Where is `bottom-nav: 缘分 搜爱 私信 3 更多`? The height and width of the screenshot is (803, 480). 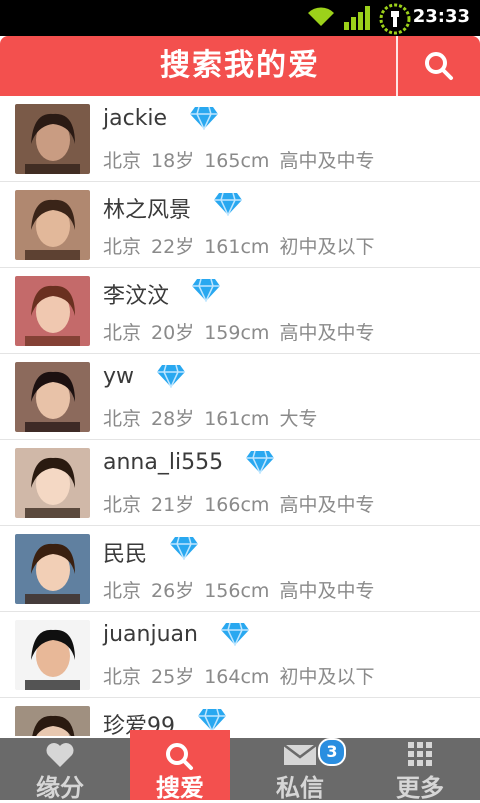
bottom-nav: 缘分 搜爱 私信 3 更多 is located at coordinates (240, 766).